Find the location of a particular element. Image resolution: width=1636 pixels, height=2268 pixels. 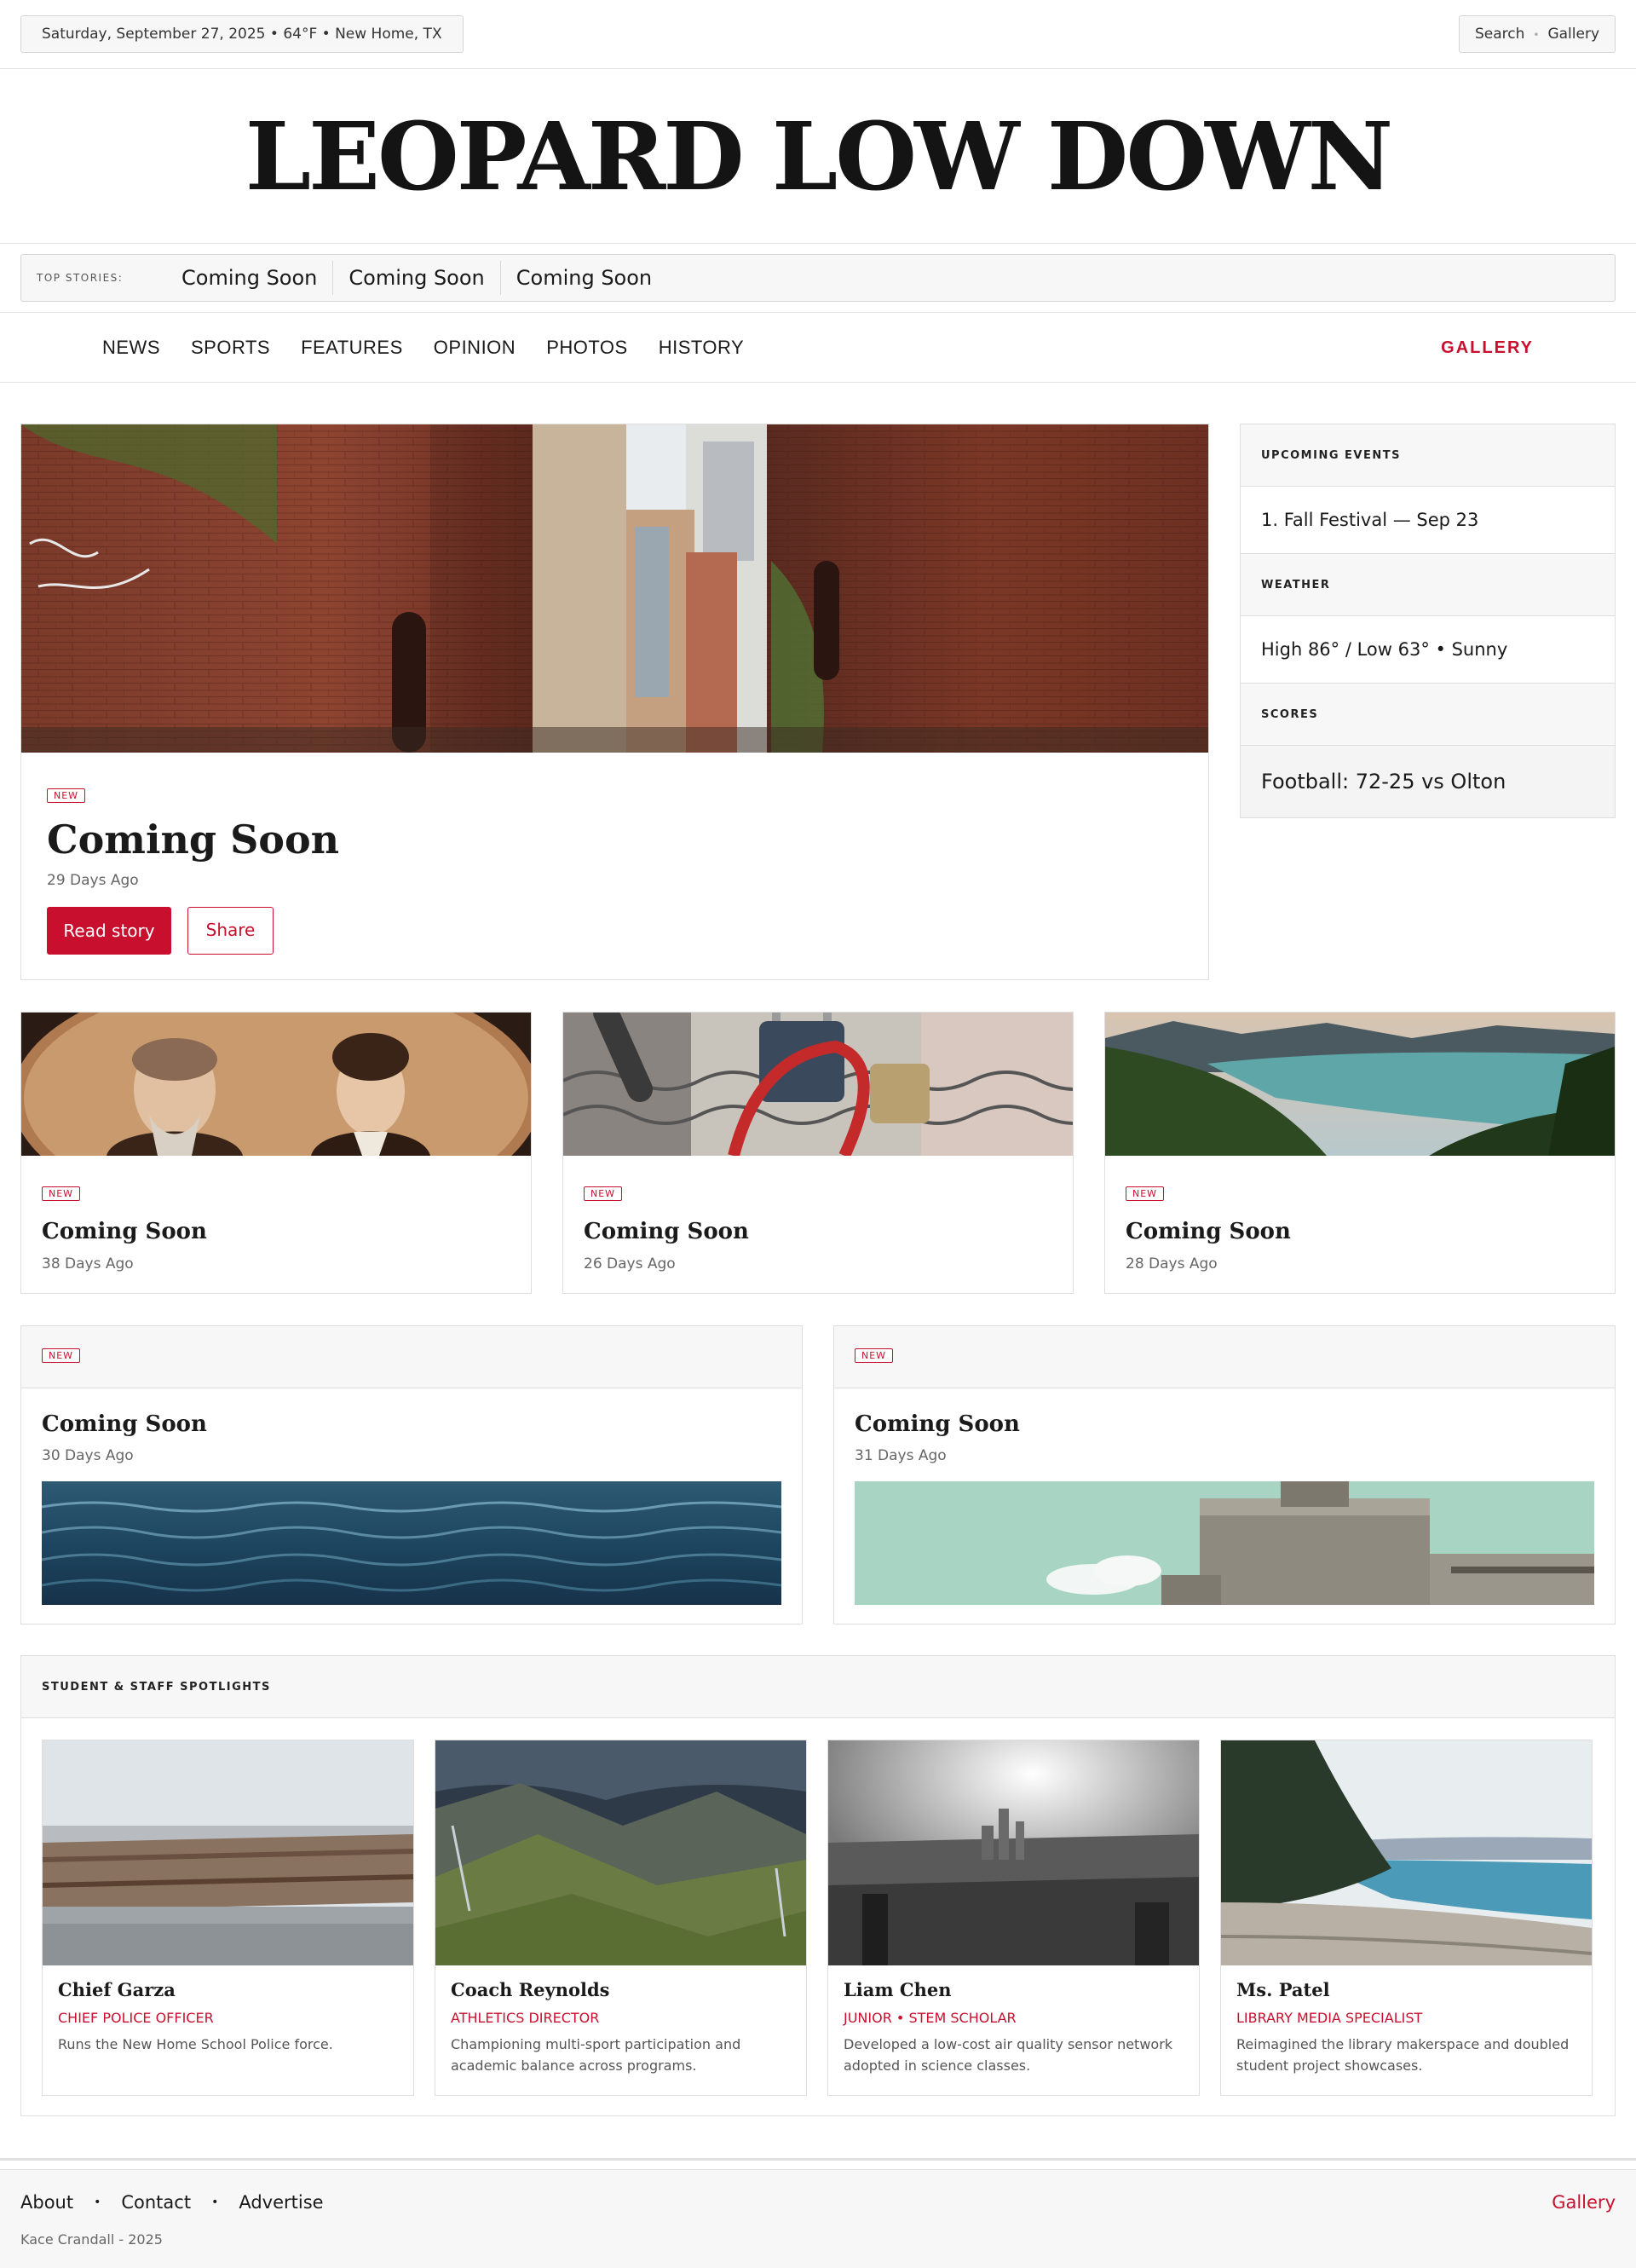

story-image-padlocks is located at coordinates (818, 1084).